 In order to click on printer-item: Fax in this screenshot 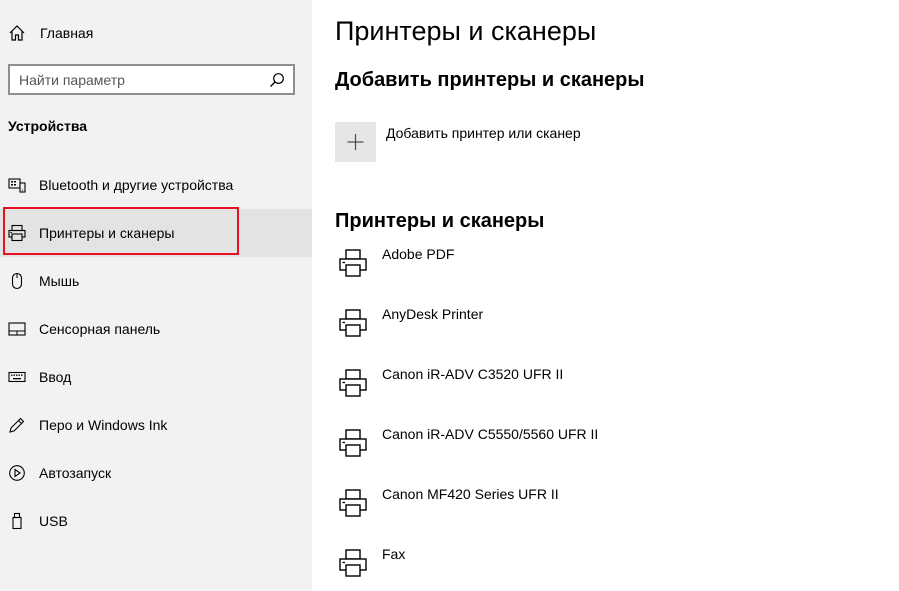, I will do `click(615, 566)`.